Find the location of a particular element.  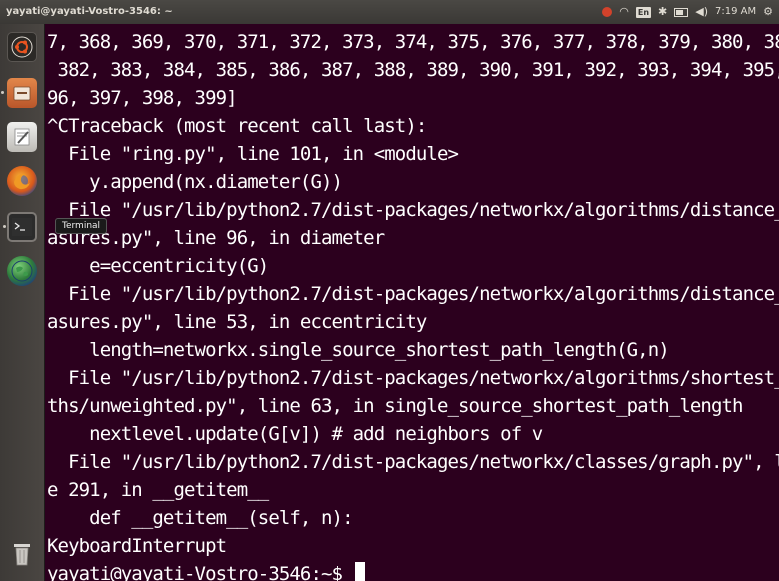

ubuntu-logo-icon is located at coordinates (22, 47).